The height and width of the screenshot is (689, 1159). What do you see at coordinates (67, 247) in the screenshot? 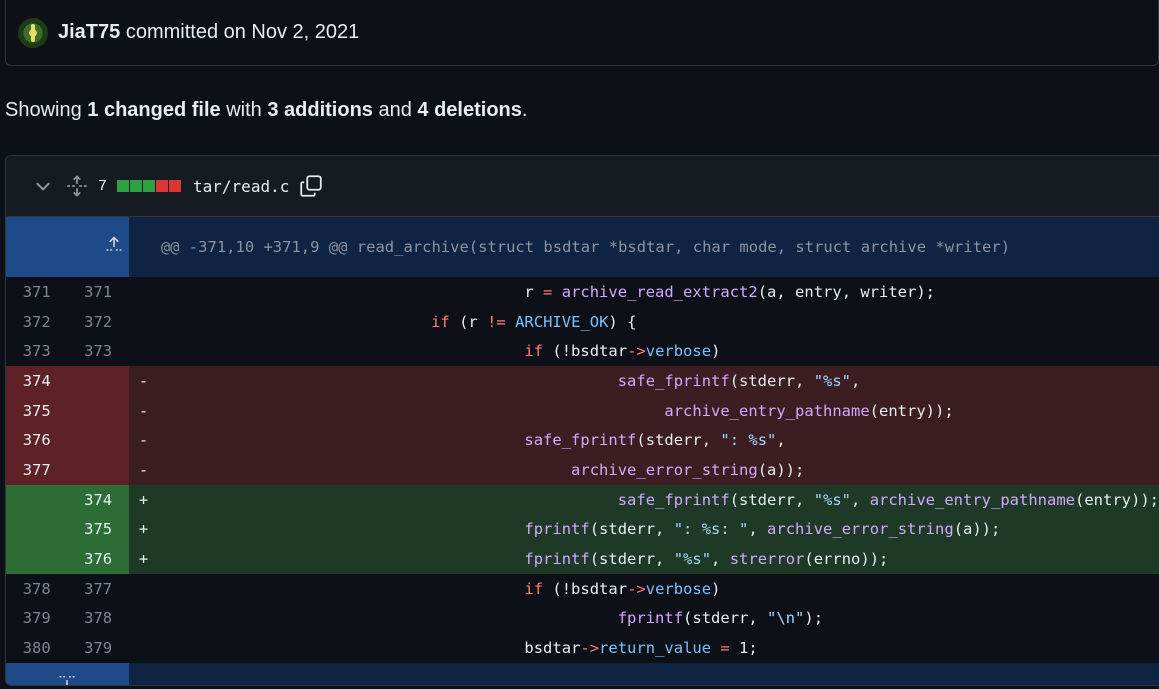
I see `expand-up-button` at bounding box center [67, 247].